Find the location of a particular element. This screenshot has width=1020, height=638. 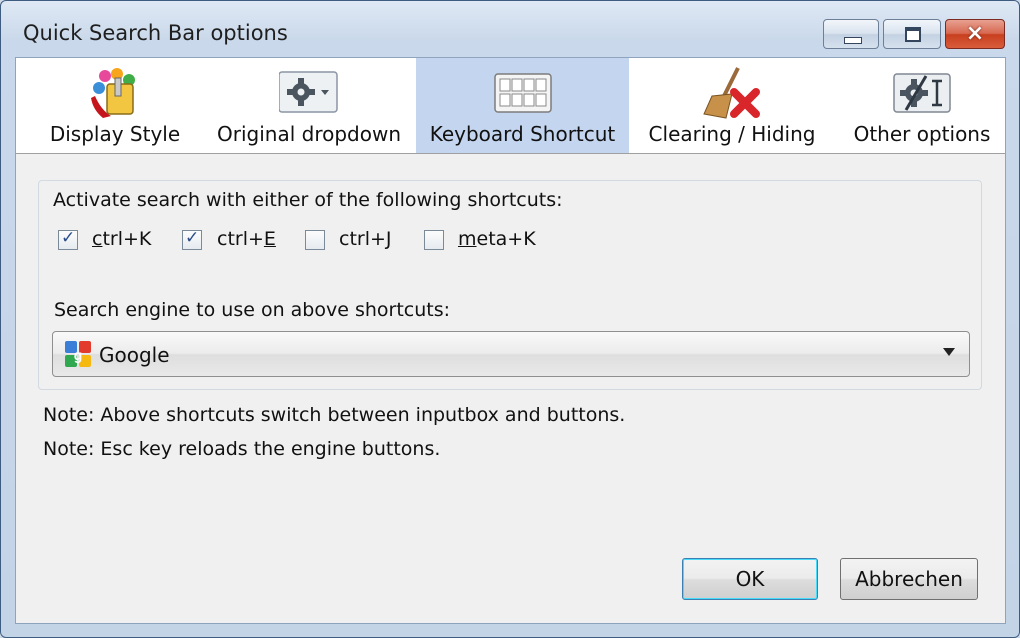

window-title: Quick Search Bar options is located at coordinates (155, 33).